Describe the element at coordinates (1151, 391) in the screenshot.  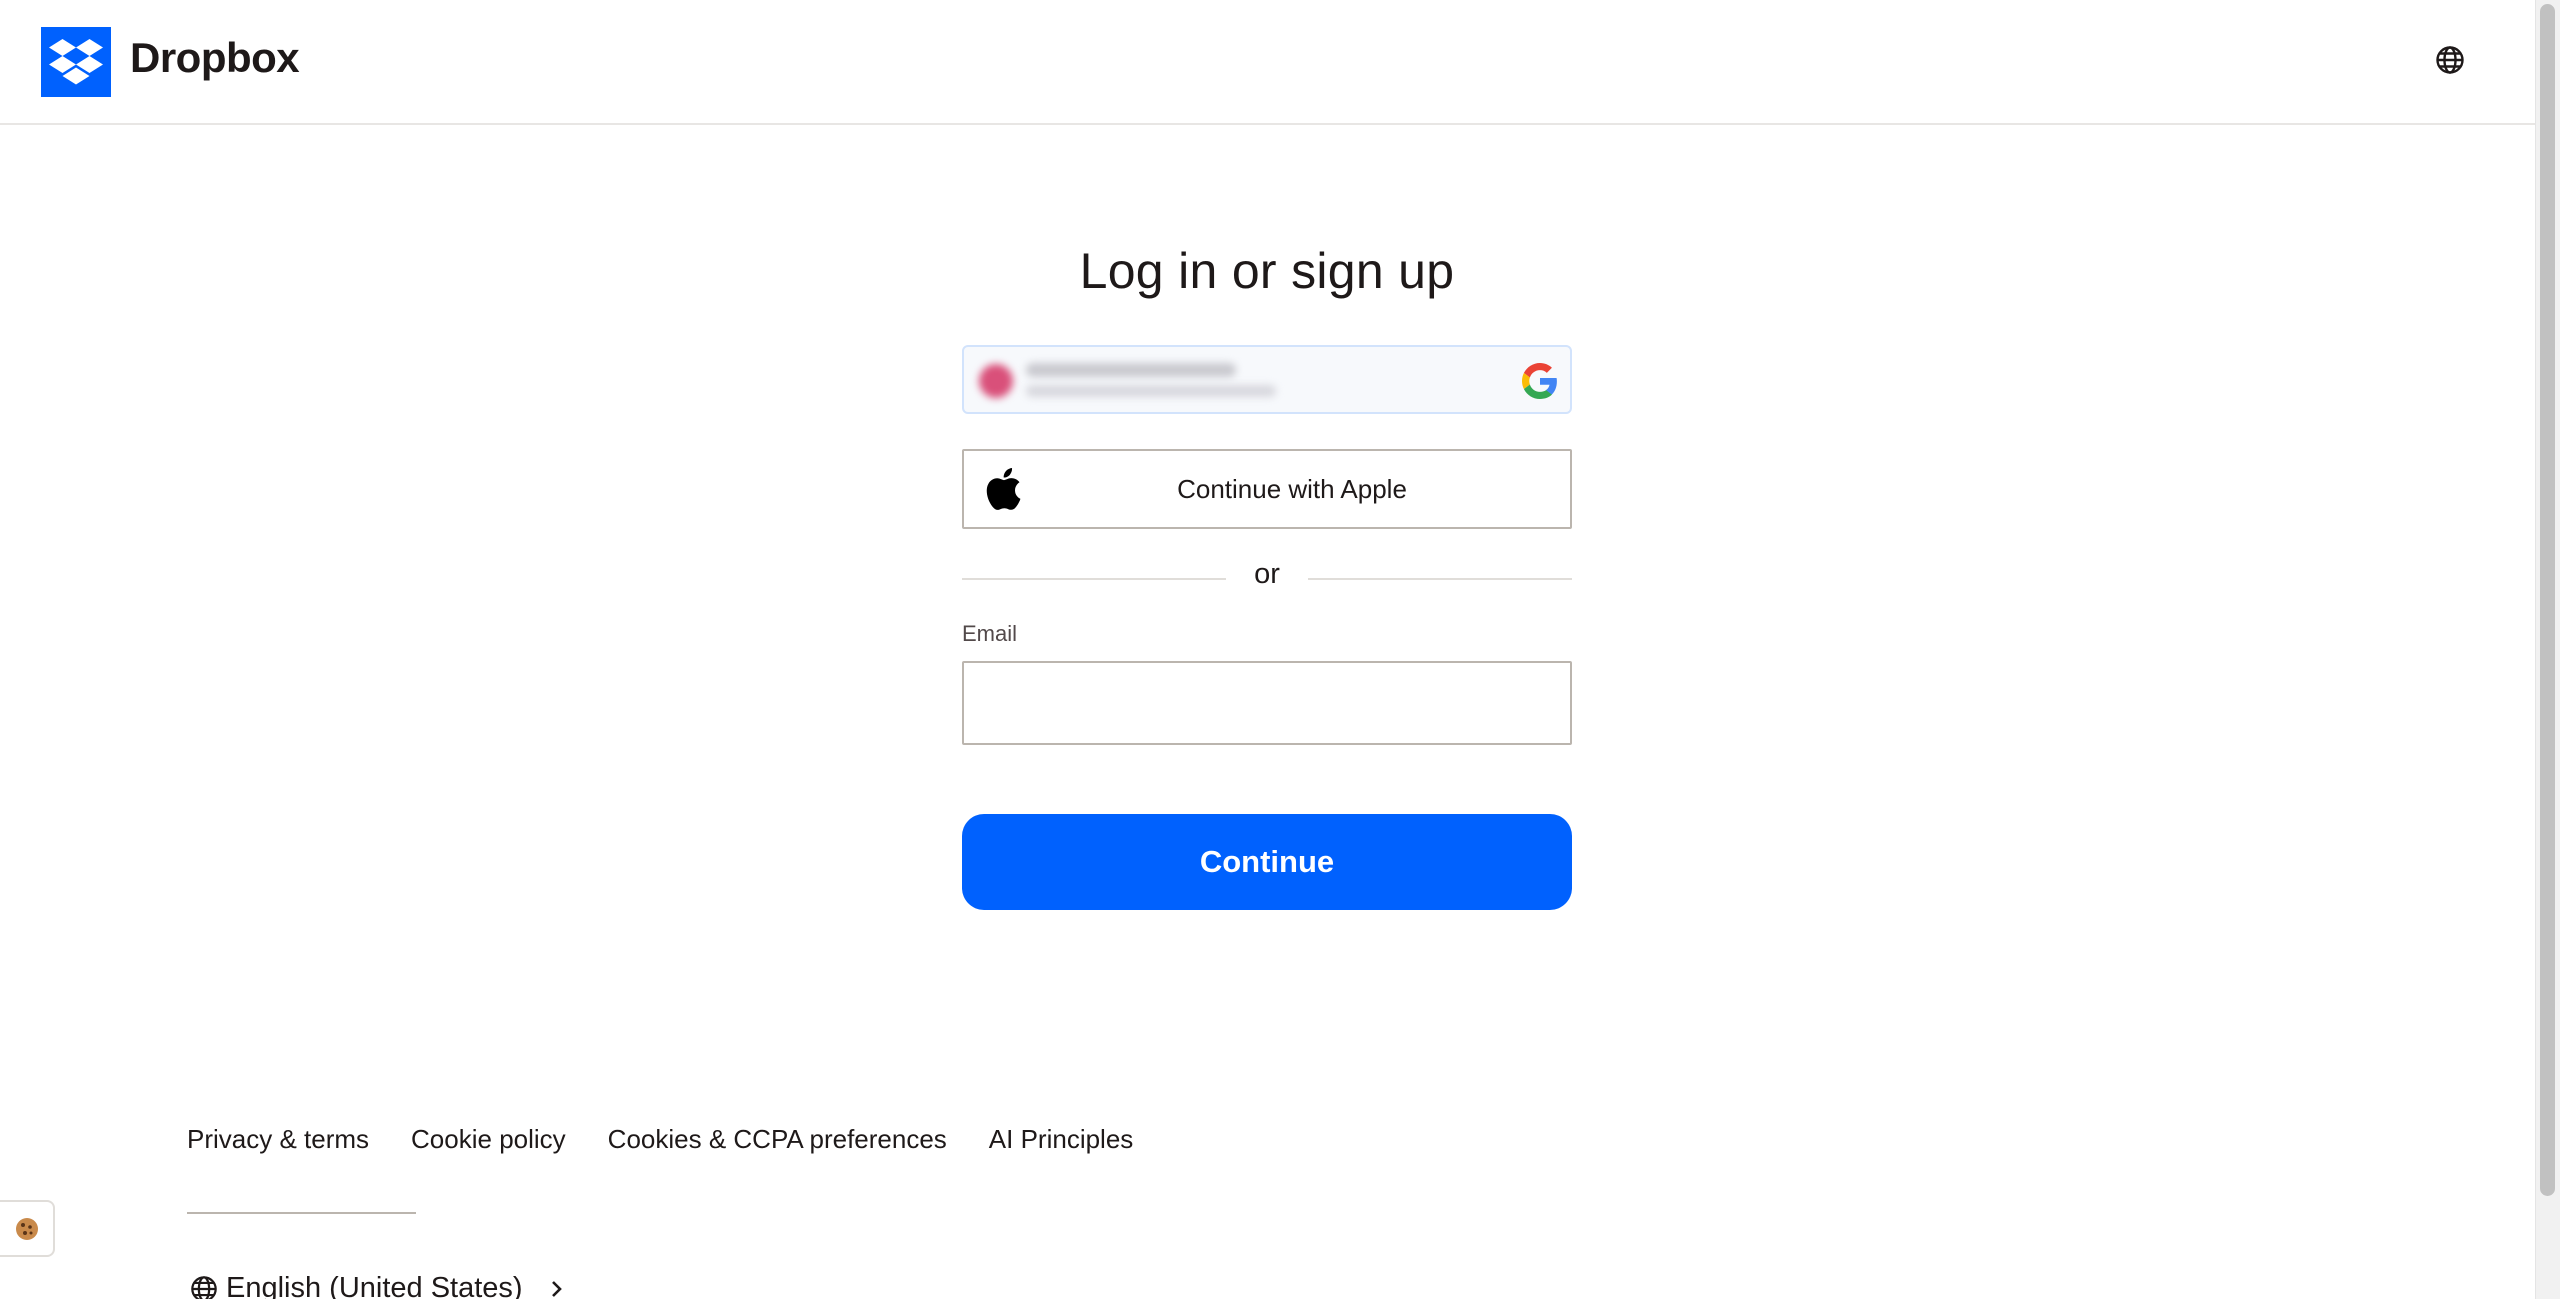
I see `account-email-redacted` at that location.